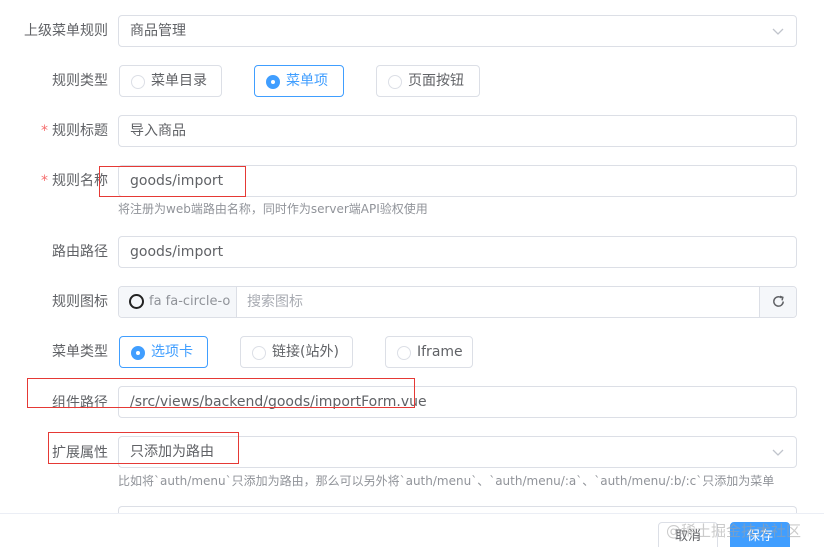  I want to click on rule-type-option-menu-dir: 菜单目录, so click(170, 81).